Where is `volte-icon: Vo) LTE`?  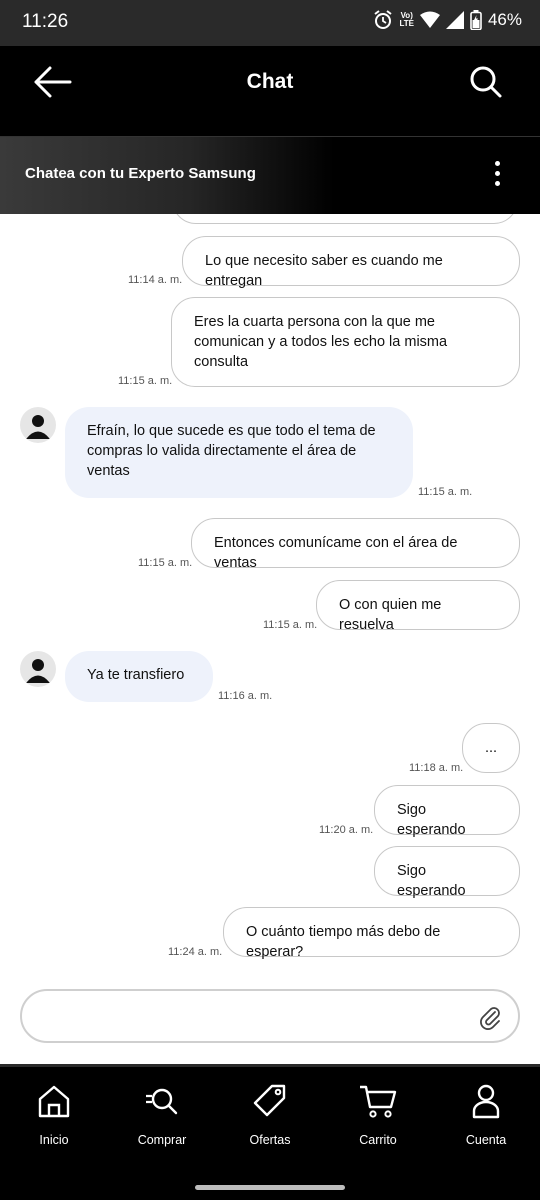
volte-icon: Vo) LTE is located at coordinates (406, 19).